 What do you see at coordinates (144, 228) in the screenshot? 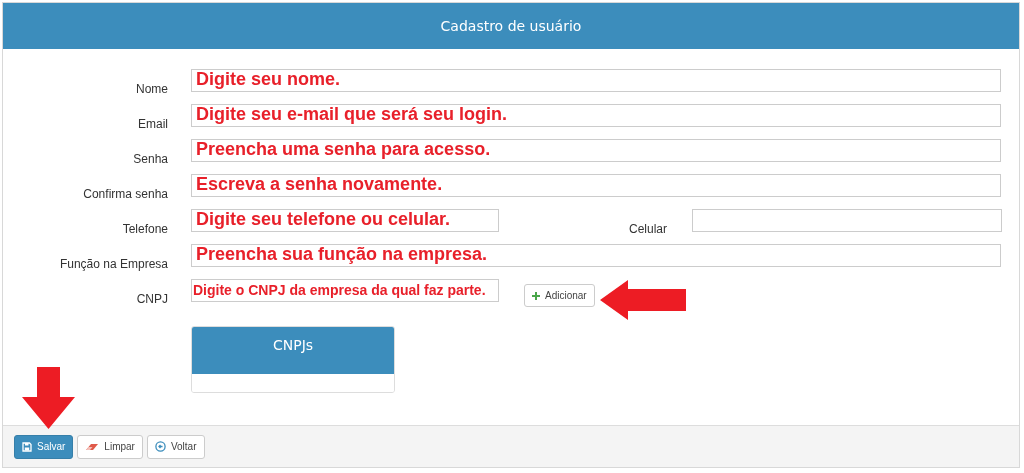
I see `field-label: Telefone` at bounding box center [144, 228].